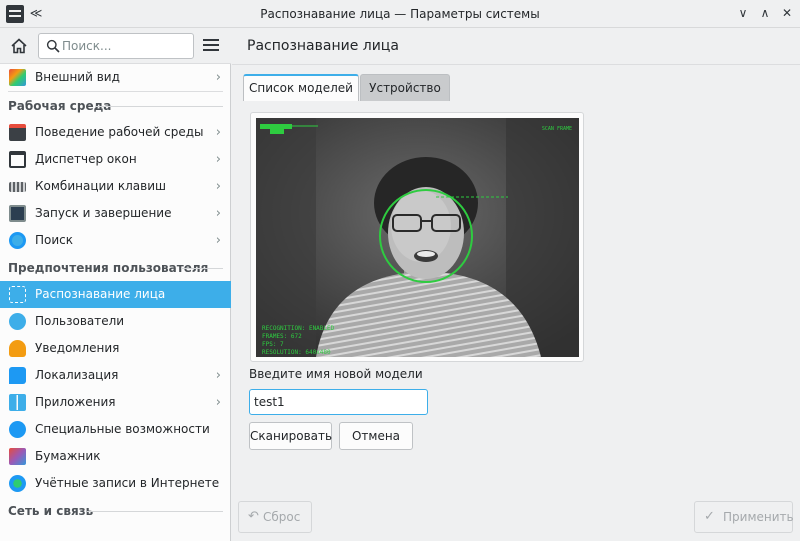 This screenshot has width=800, height=541. I want to click on reset-label: Сброс, so click(282, 517).